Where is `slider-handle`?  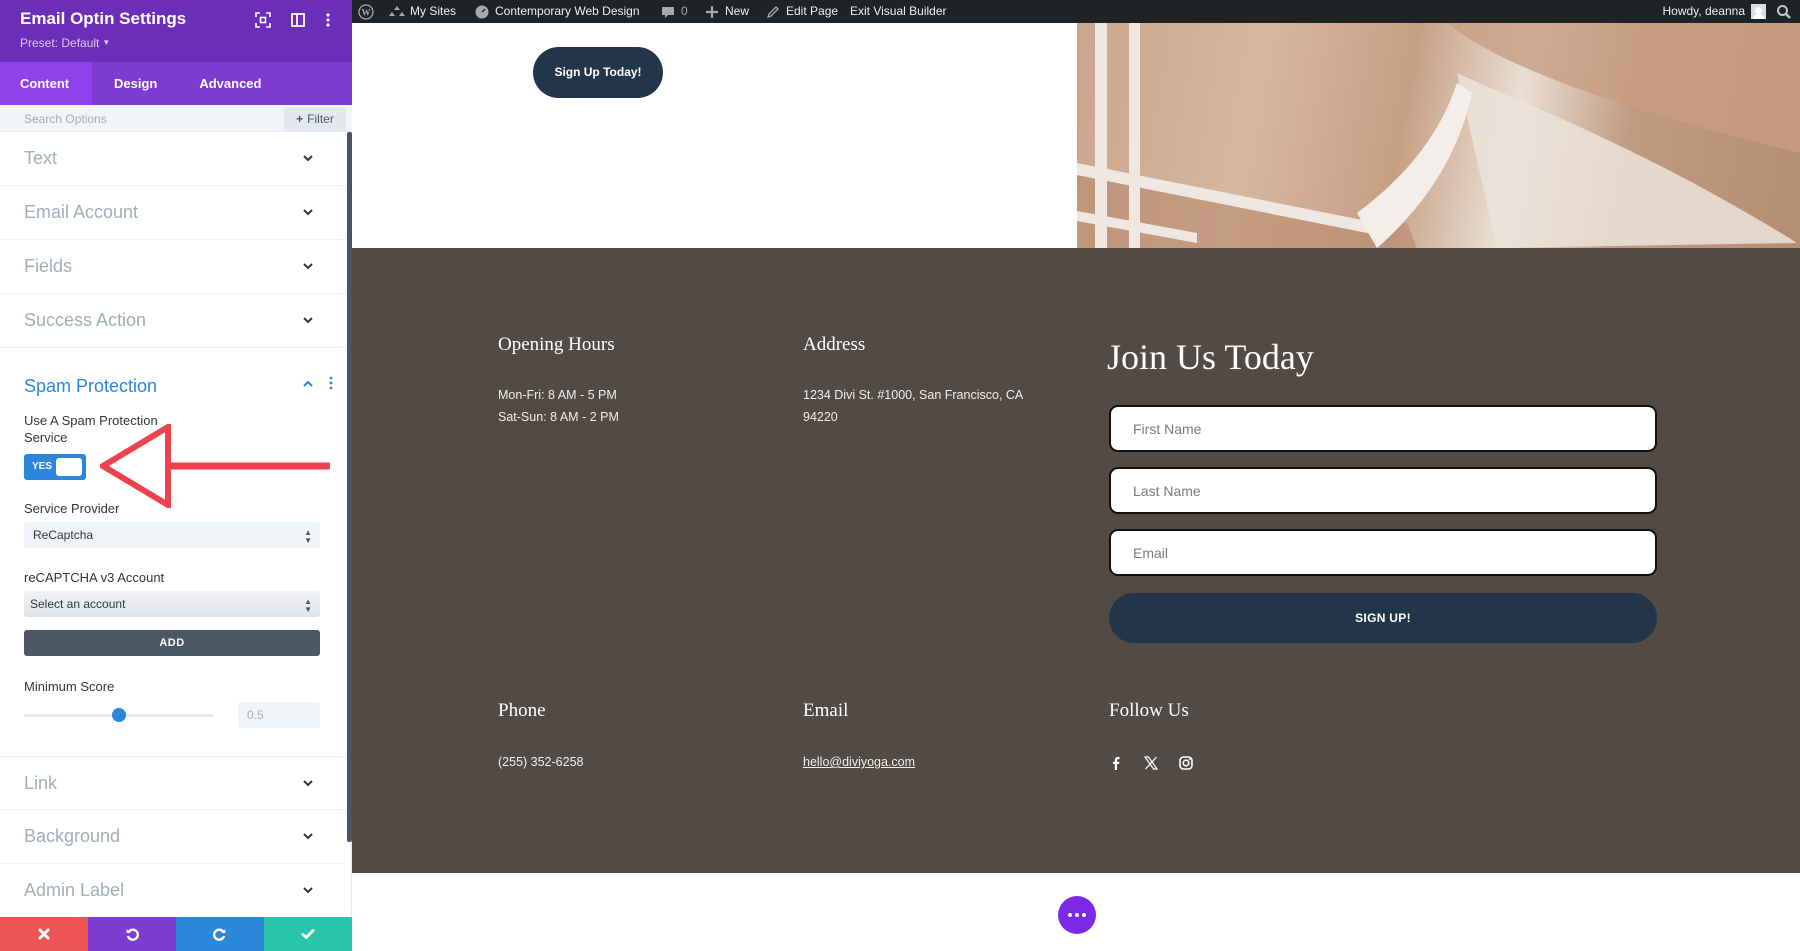 slider-handle is located at coordinates (119, 715).